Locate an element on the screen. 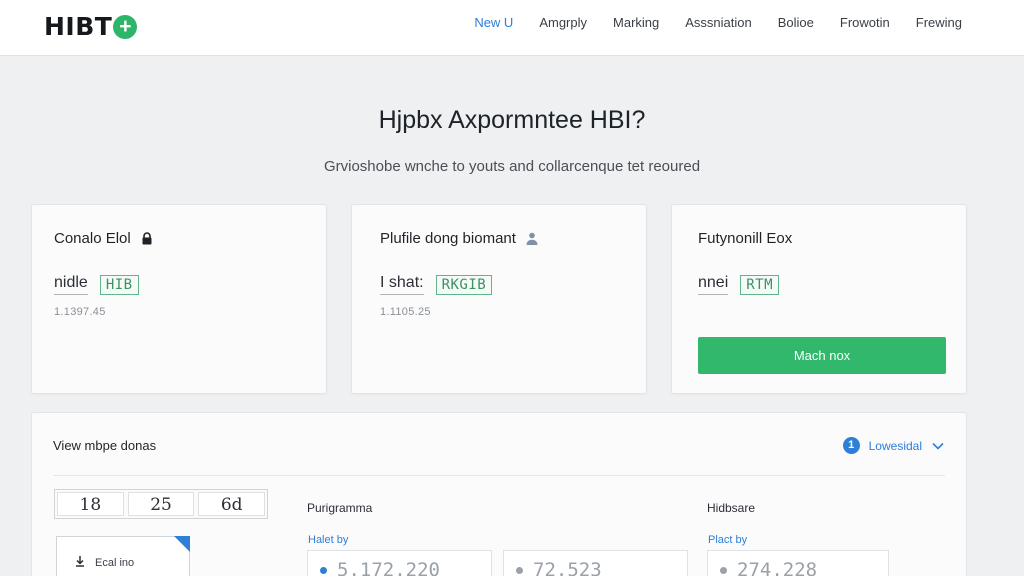  logo-text: HIBT is located at coordinates (78, 26).